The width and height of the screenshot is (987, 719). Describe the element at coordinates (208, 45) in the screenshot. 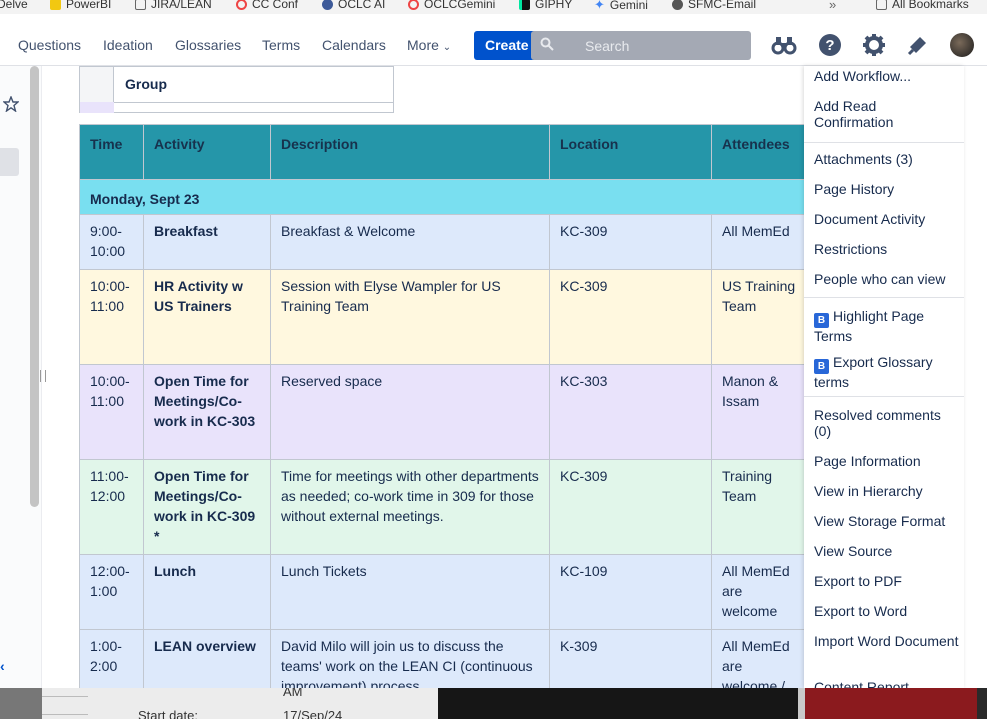

I see `nav-glossaries: Glossaries` at that location.